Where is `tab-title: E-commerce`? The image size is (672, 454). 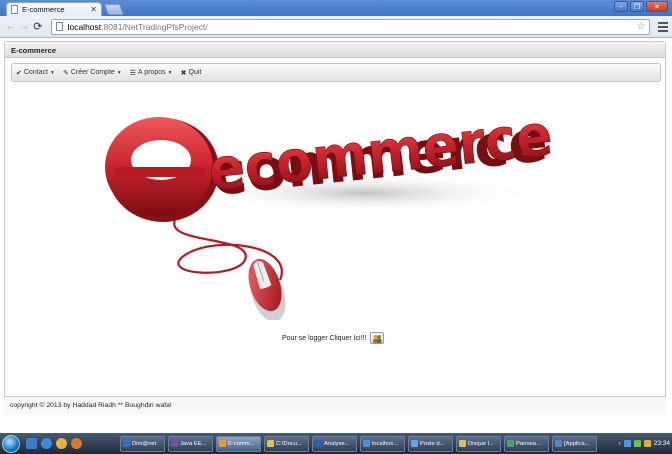 tab-title: E-commerce is located at coordinates (43, 9).